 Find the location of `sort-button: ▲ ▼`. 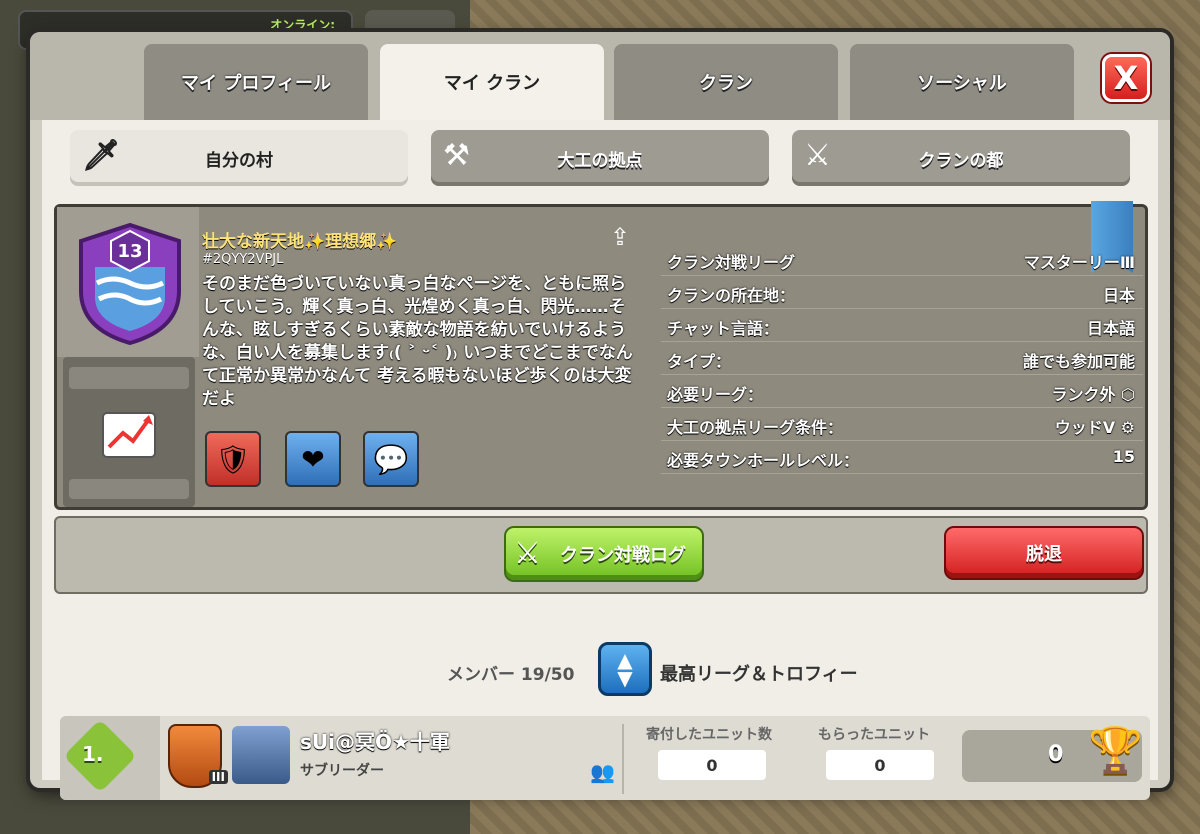

sort-button: ▲ ▼ is located at coordinates (625, 669).